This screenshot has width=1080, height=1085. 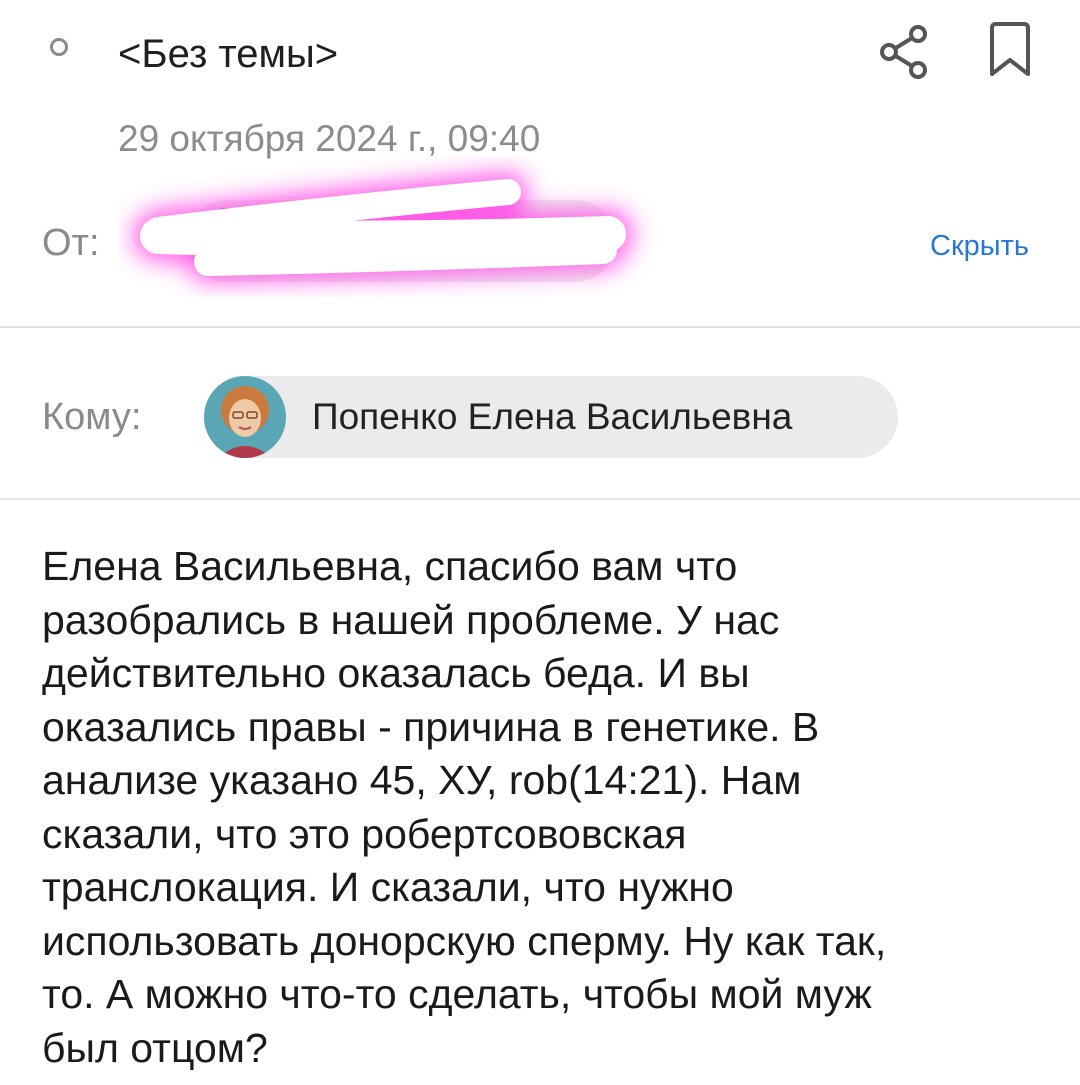 I want to click on body-line: разобрались в нашей проблеме. У нас, so click(x=411, y=619).